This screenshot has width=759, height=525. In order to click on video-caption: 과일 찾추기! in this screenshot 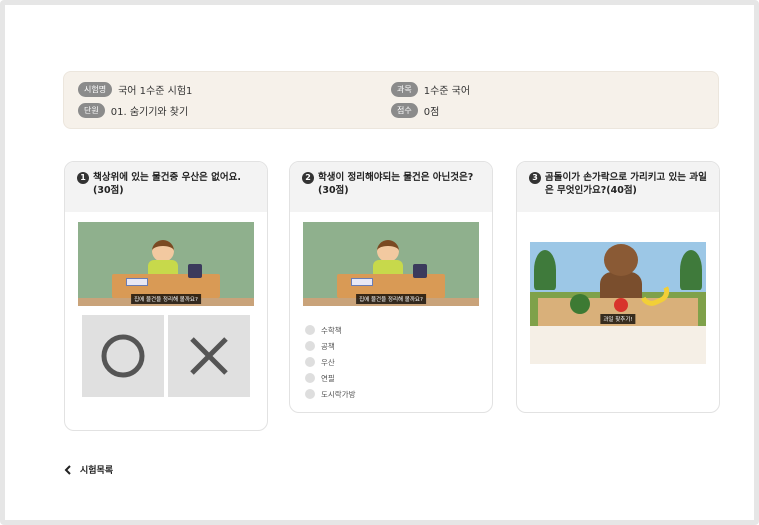, I will do `click(618, 319)`.